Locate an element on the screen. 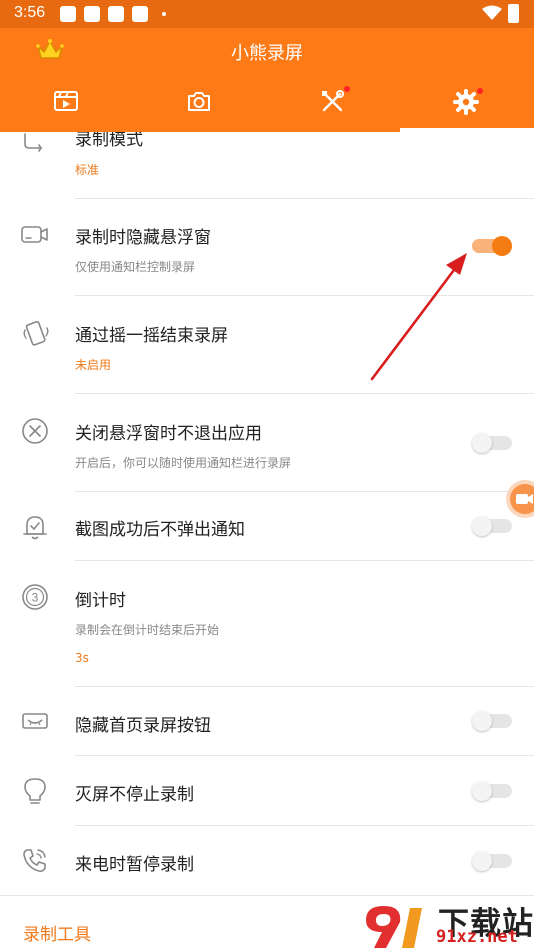 The width and height of the screenshot is (534, 950). hide-home-record-button-toggle is located at coordinates (492, 721).